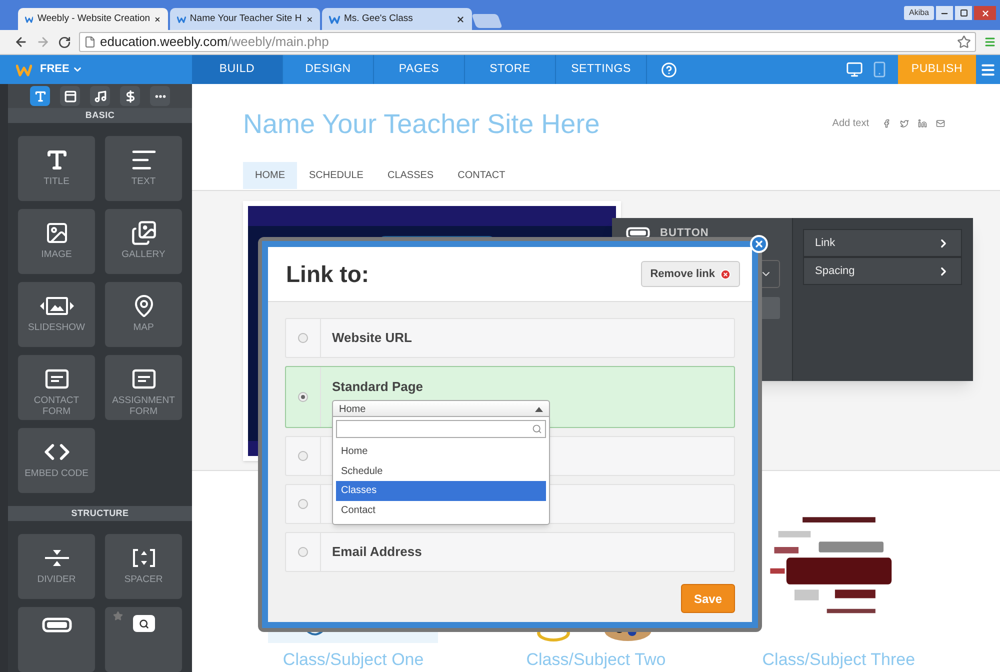  I want to click on element-tile: SLIDESHOW, so click(56, 314).